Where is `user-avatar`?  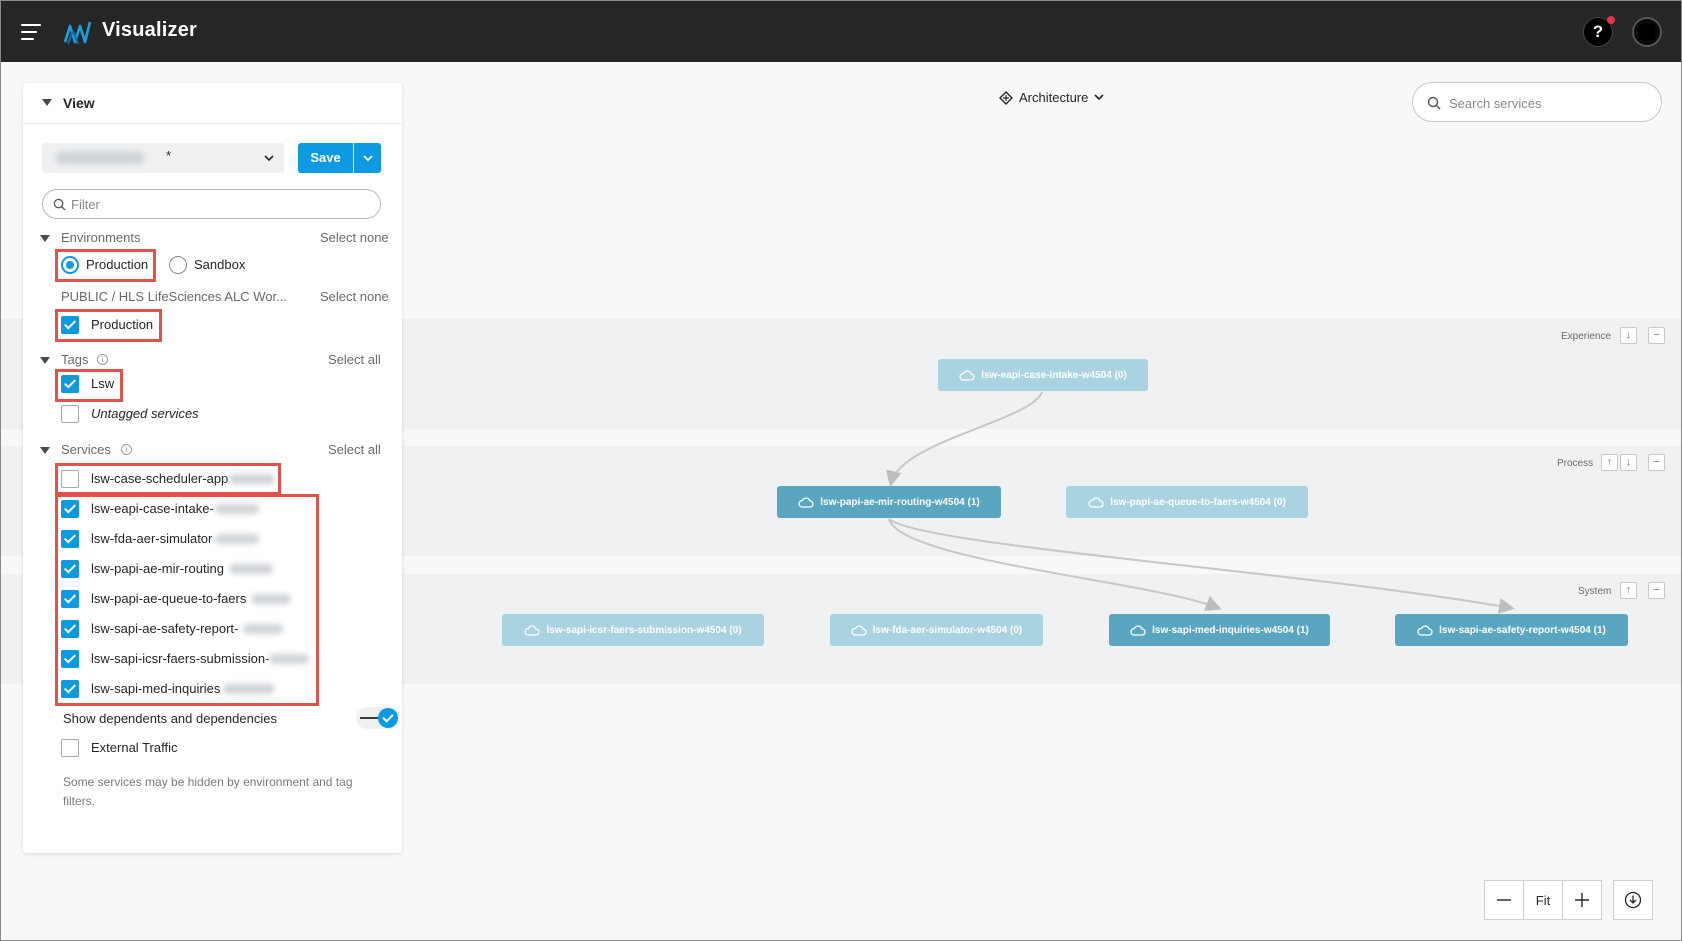 user-avatar is located at coordinates (1647, 32).